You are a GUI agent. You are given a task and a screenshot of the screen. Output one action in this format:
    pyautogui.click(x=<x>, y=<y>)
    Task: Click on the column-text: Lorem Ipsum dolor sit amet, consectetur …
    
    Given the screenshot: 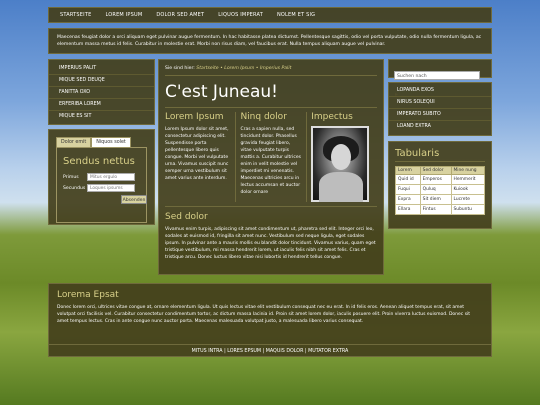 What is the action you would take?
    pyautogui.click(x=197, y=154)
    